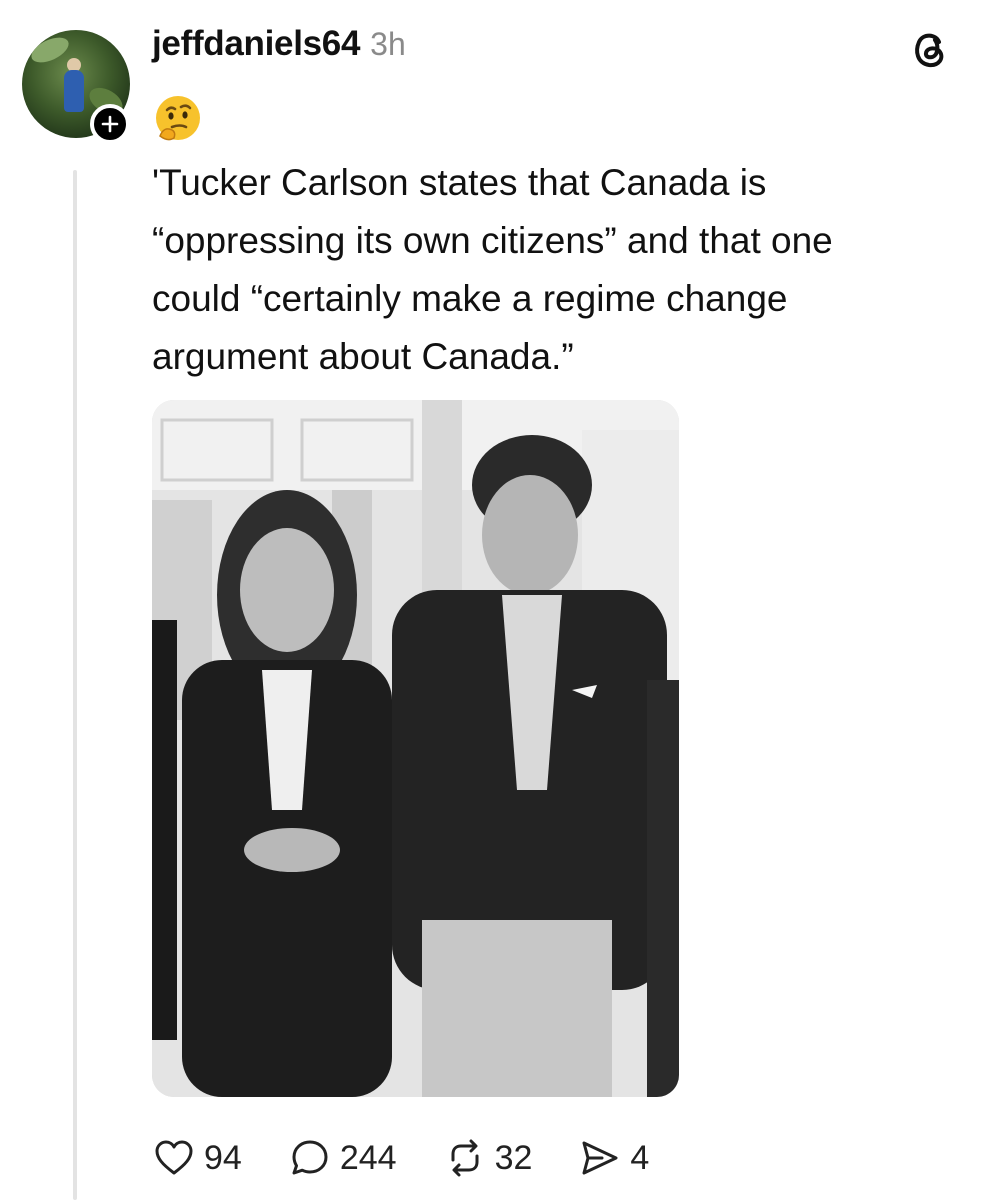 The width and height of the screenshot is (983, 1200). Describe the element at coordinates (178, 118) in the screenshot. I see `thinking-emoji` at that location.